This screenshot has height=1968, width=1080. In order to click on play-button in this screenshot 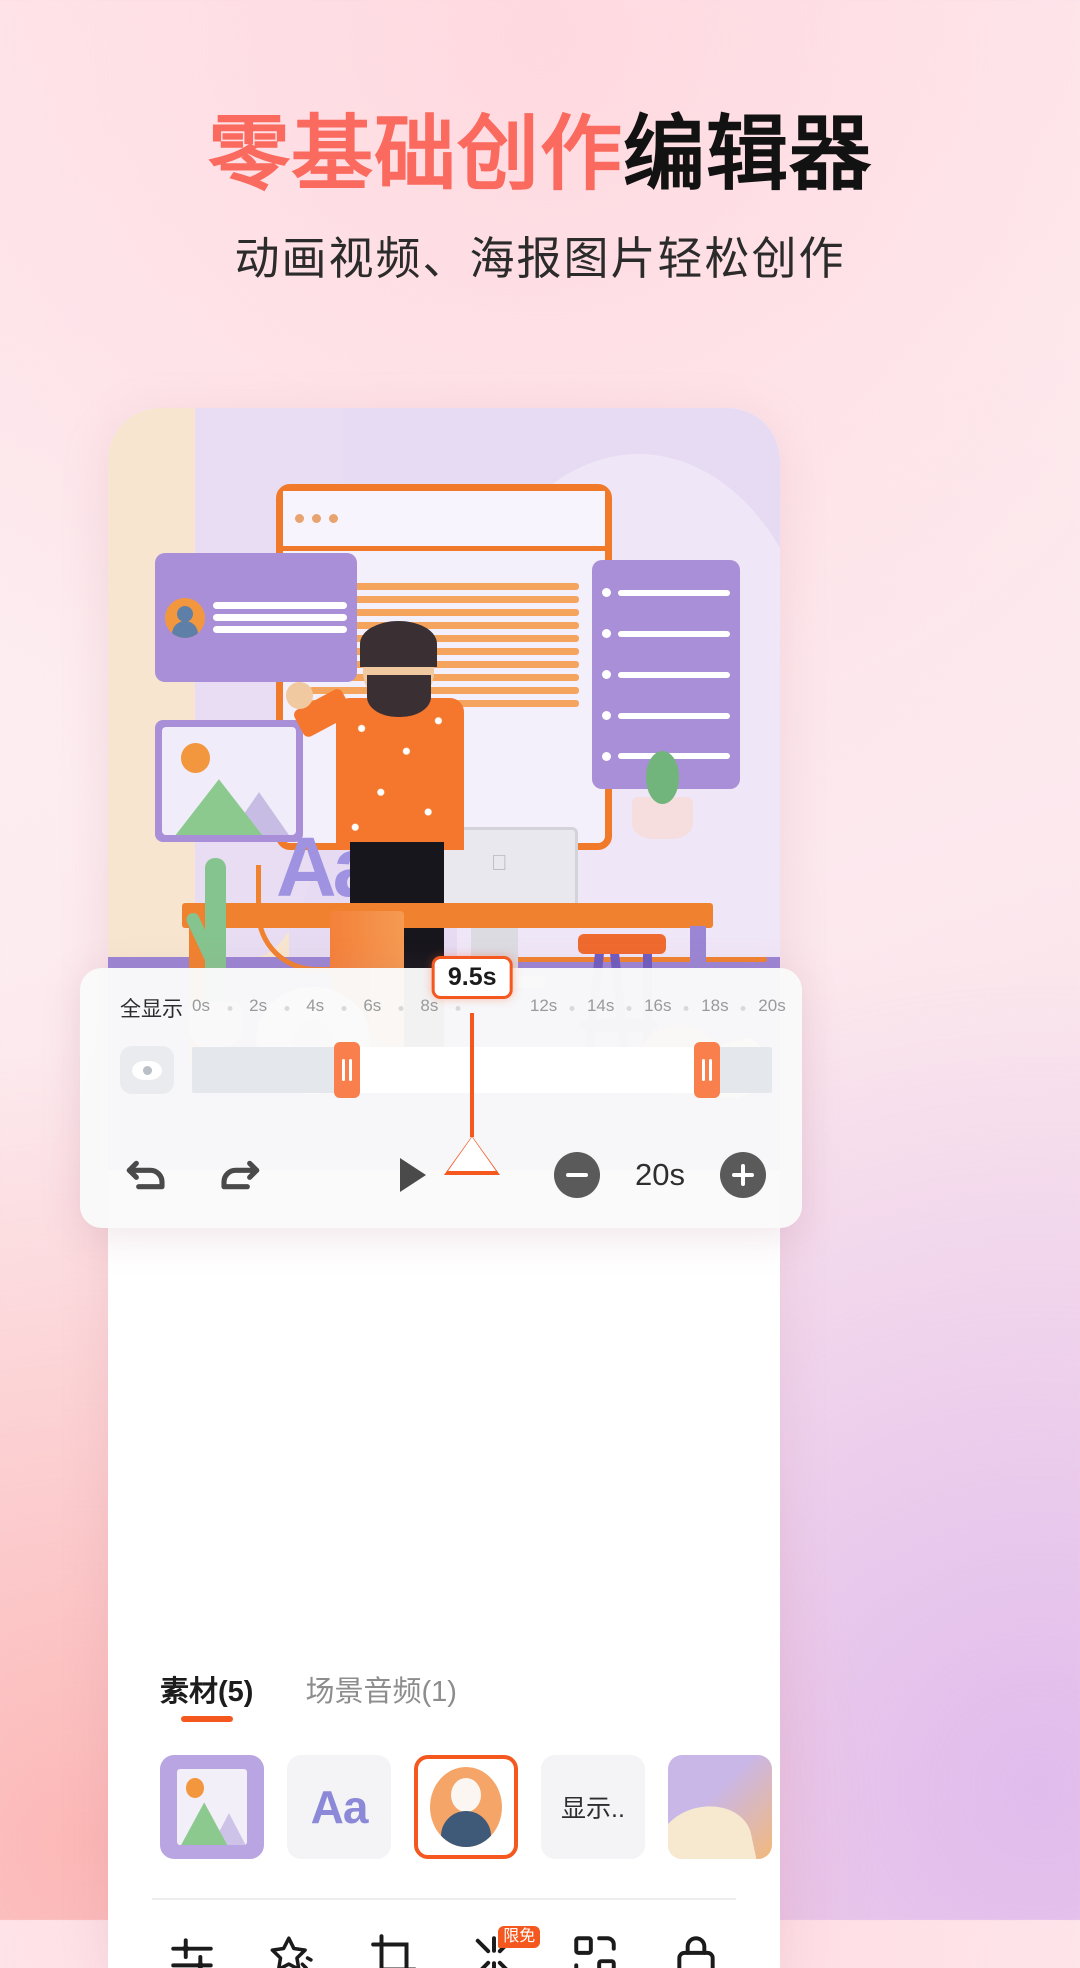, I will do `click(410, 1175)`.